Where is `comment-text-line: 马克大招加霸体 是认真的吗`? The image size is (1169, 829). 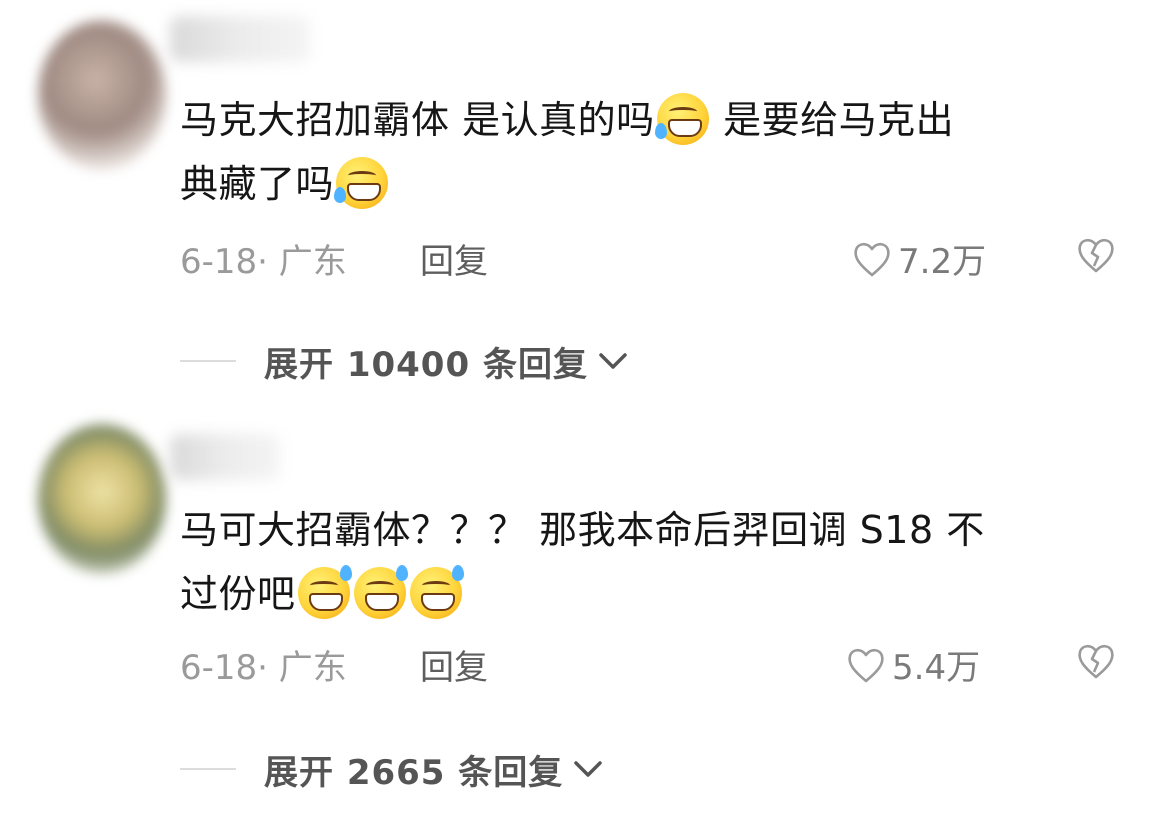
comment-text-line: 马克大招加霸体 是认真的吗 is located at coordinates (417, 120).